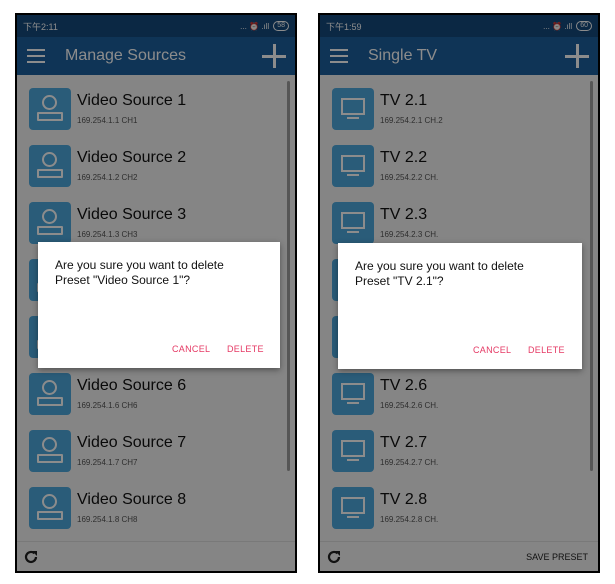  I want to click on dialog-message-line: Preset "TV 2.1"?, so click(399, 281).